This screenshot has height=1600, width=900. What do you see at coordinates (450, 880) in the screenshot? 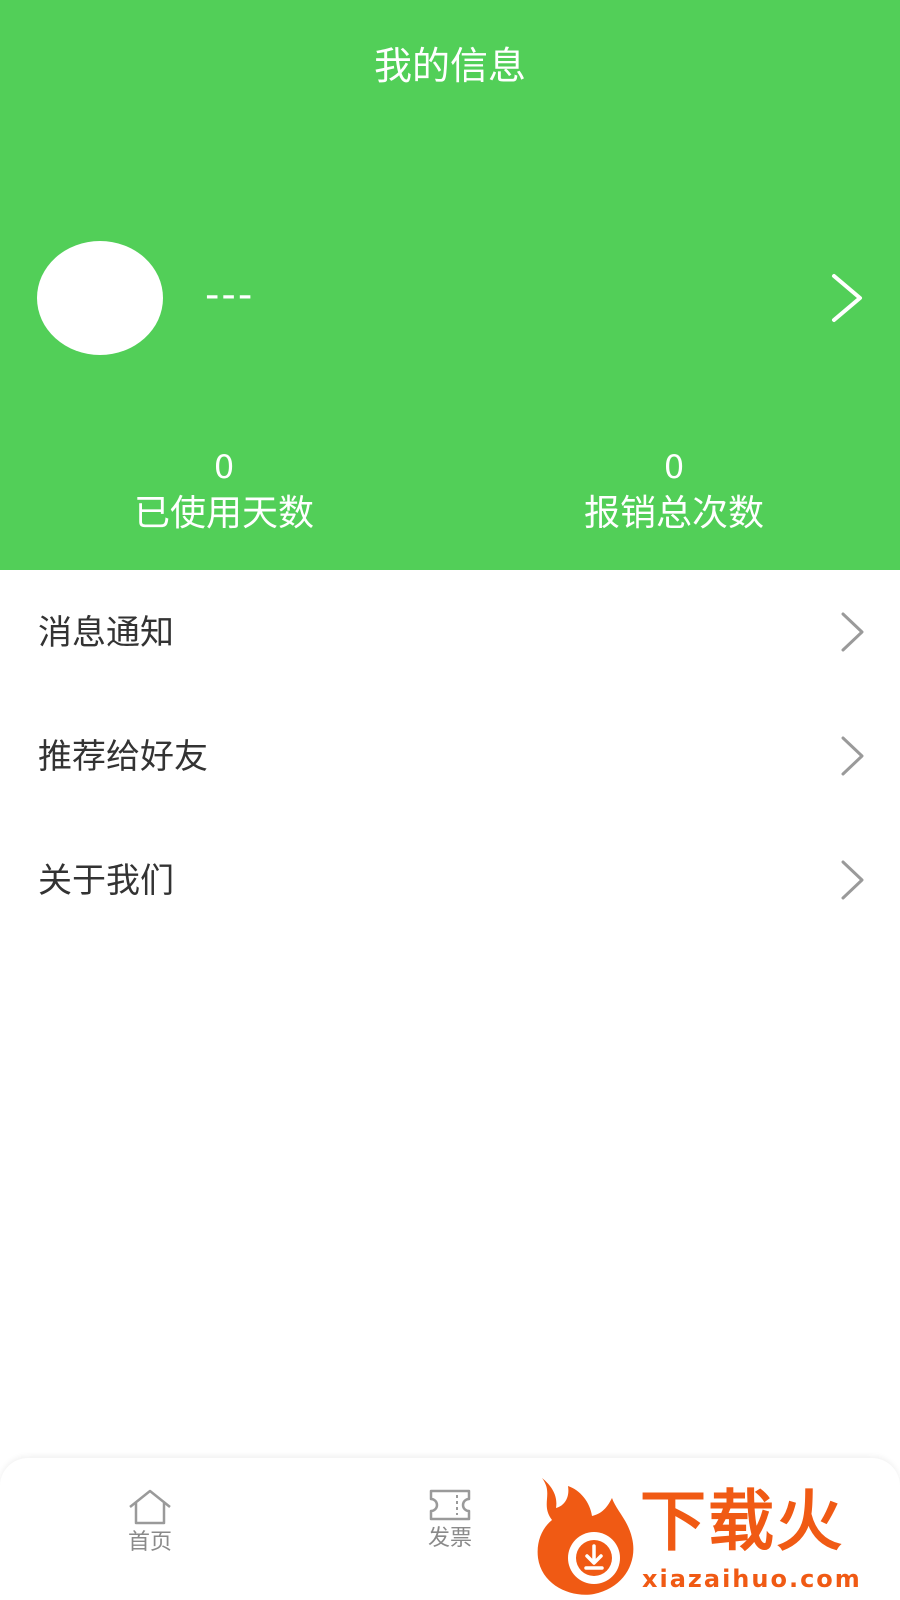
I see `menu-item-about: 关于我们` at bounding box center [450, 880].